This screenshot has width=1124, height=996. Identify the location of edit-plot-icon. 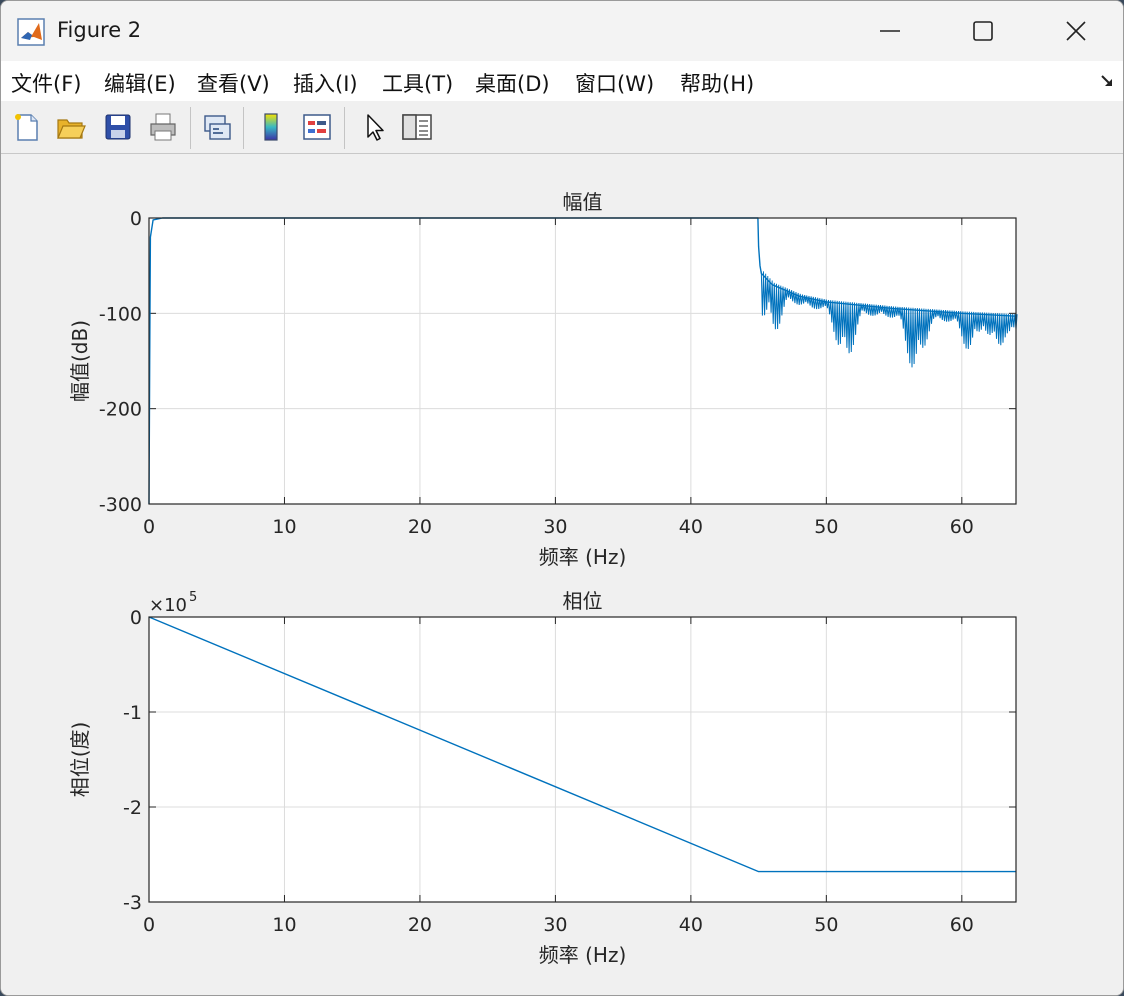
(375, 127).